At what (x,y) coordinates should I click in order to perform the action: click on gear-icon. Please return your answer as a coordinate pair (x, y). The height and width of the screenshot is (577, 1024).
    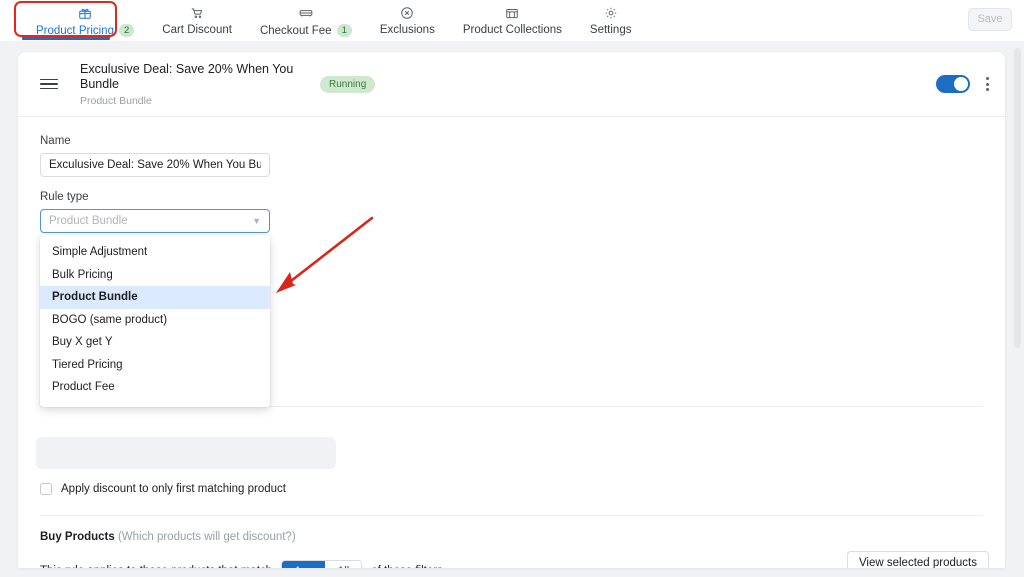
    Looking at the image, I should click on (611, 12).